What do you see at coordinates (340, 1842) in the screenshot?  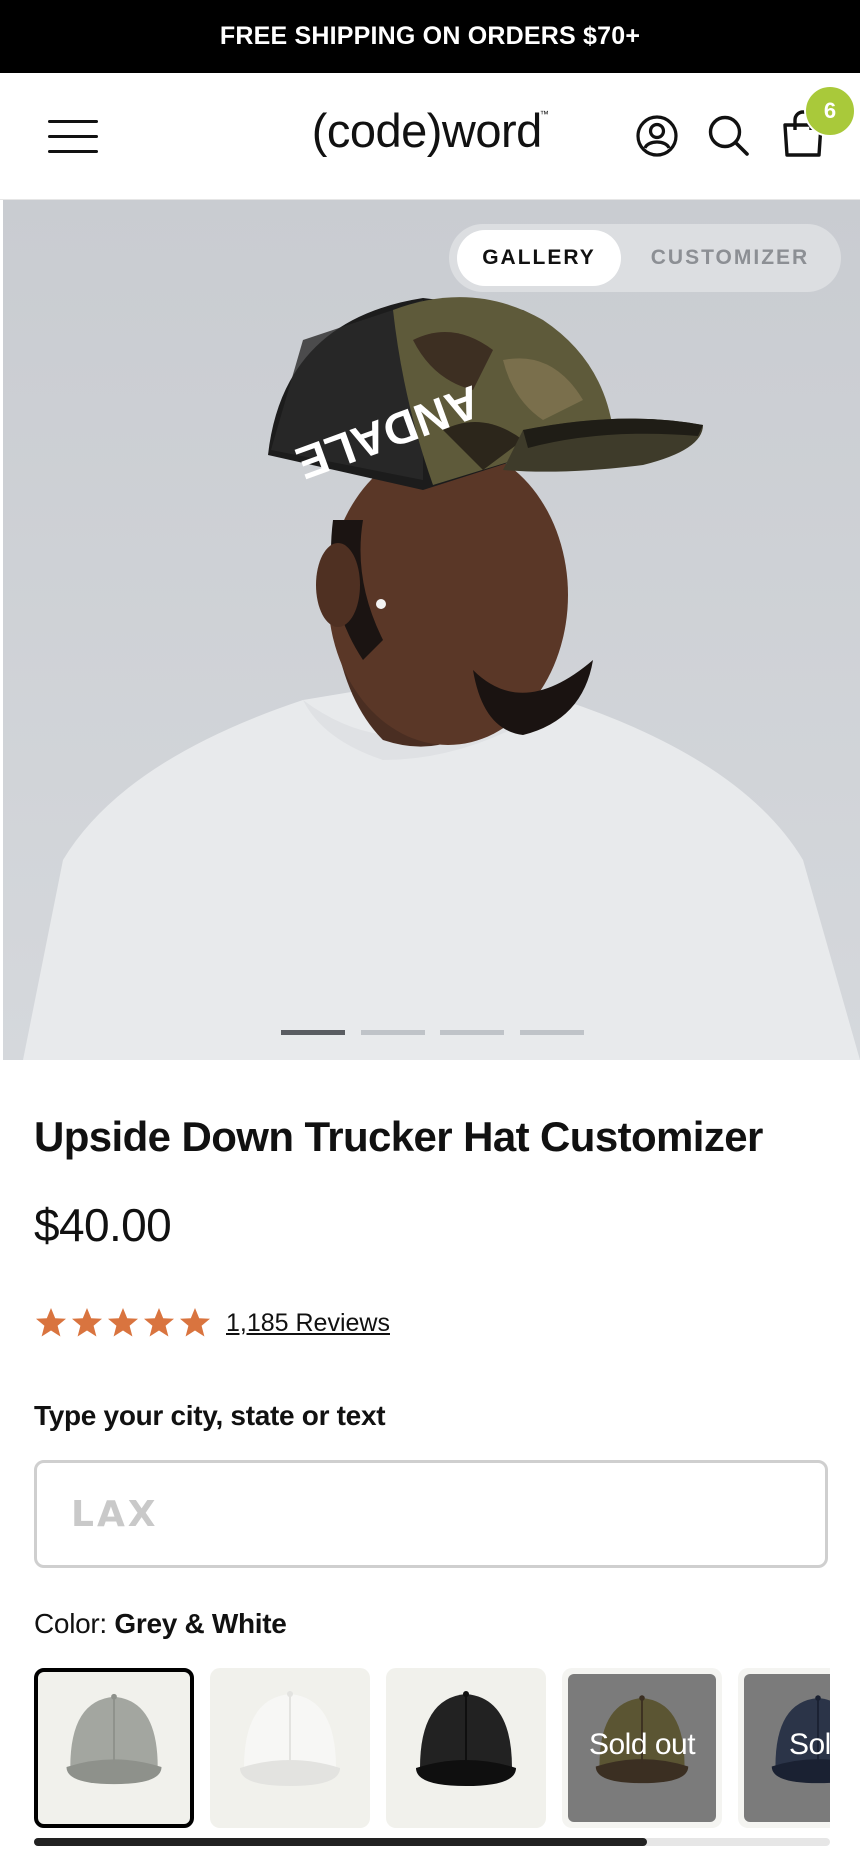 I see `swatch-scrollbar-thumb` at bounding box center [340, 1842].